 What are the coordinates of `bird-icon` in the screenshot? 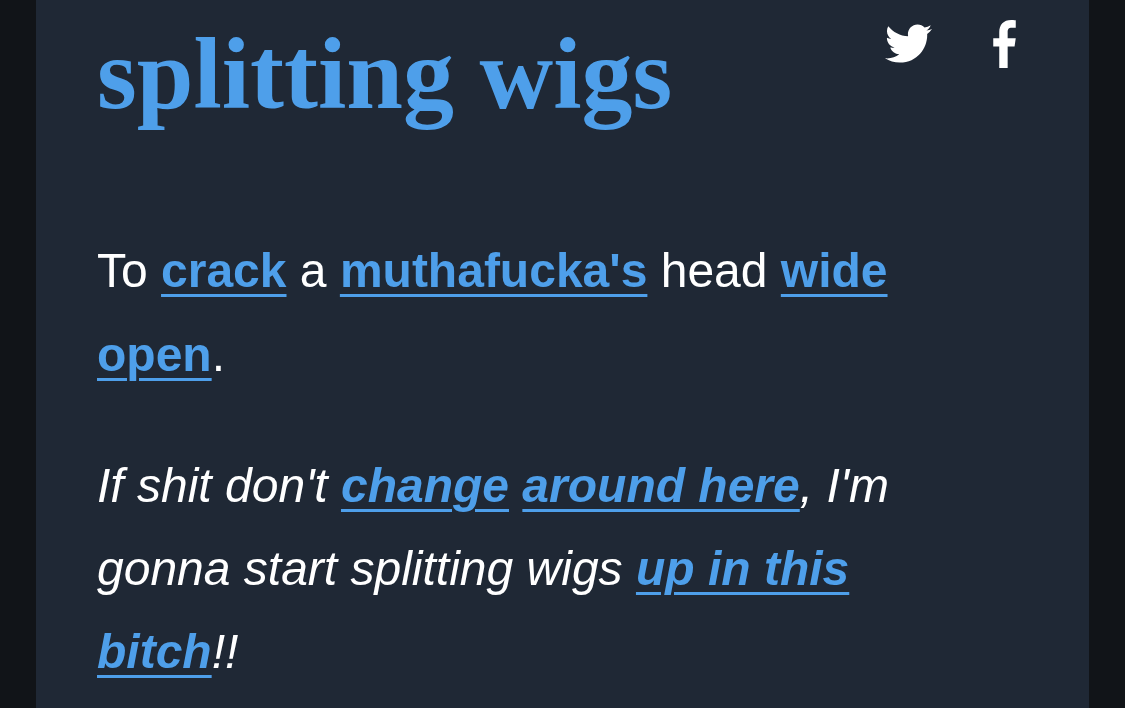 It's located at (908, 43).